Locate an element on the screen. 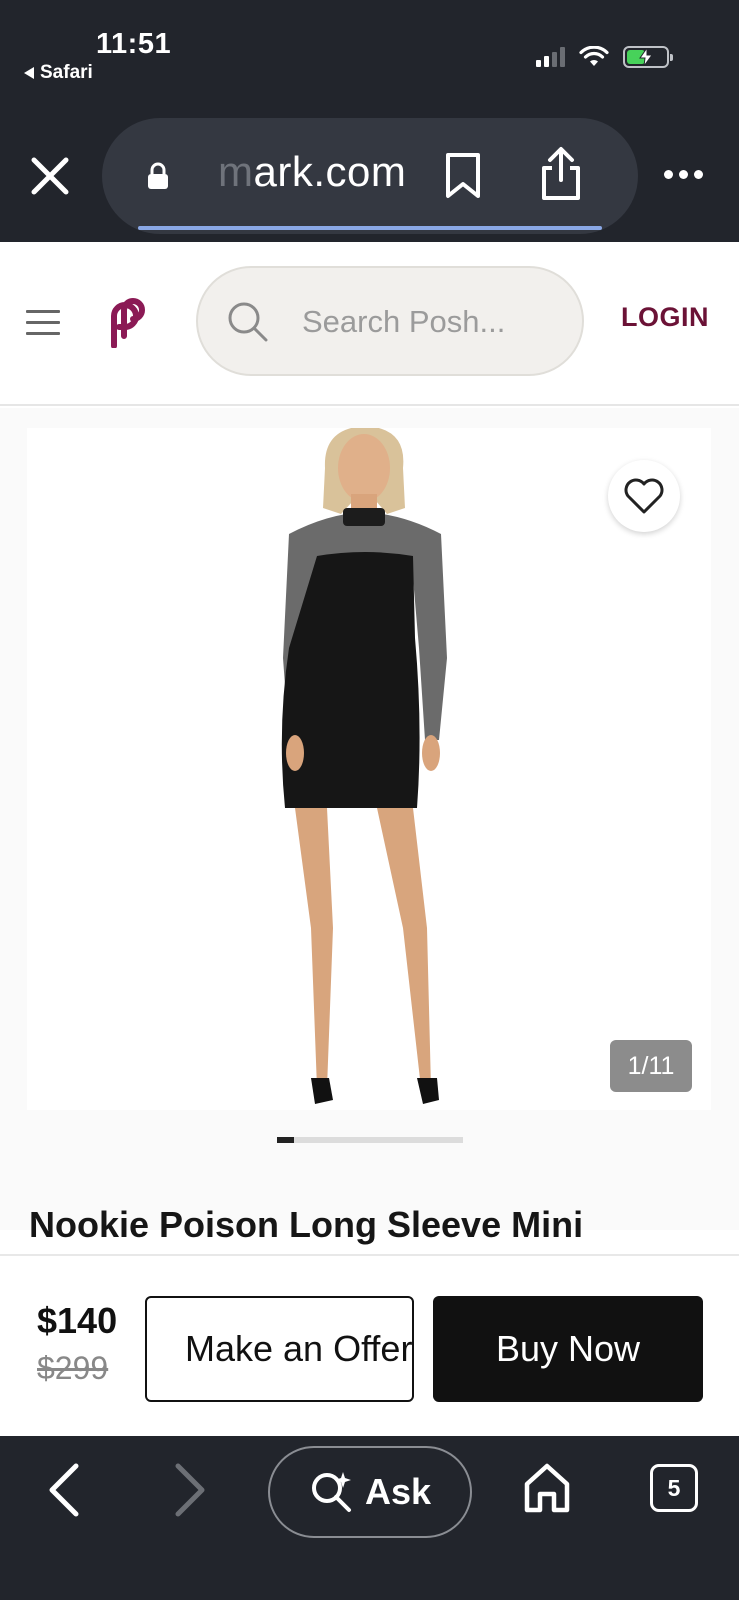 This screenshot has height=1600, width=739. status-icons is located at coordinates (604, 57).